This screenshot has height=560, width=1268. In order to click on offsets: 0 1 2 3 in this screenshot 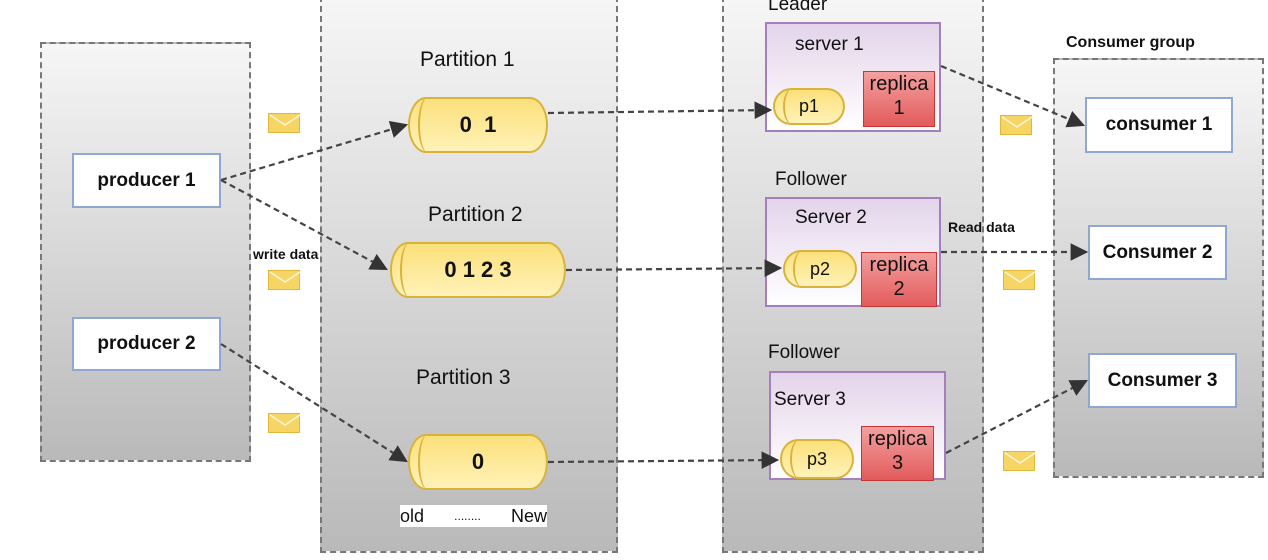, I will do `click(478, 269)`.